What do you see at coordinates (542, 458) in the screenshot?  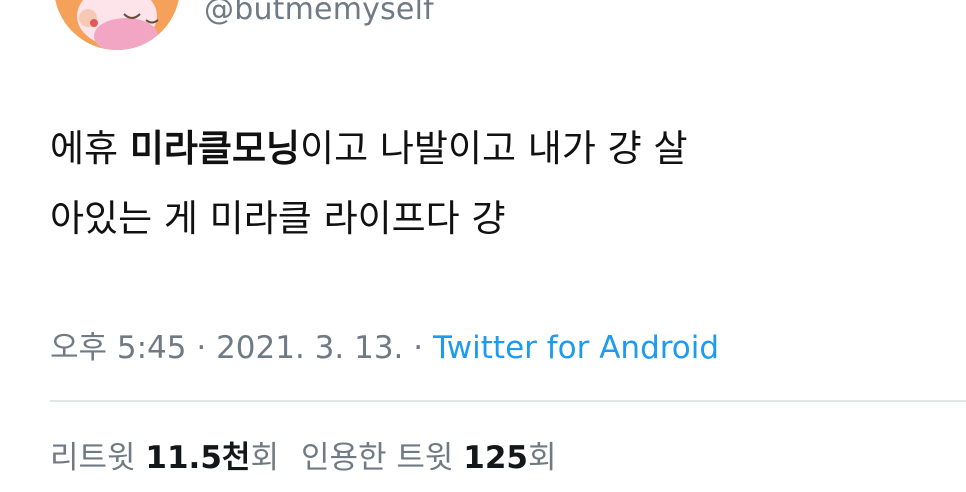 I see `quote-tweets-unit: 회` at bounding box center [542, 458].